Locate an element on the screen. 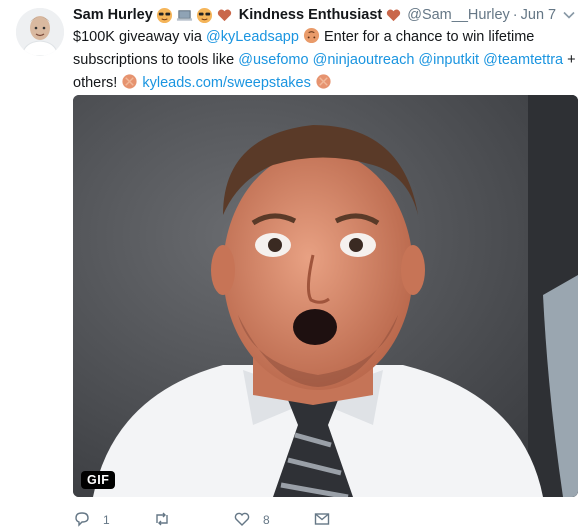 The image size is (586, 530). tweet-text-segment: Enter for a chance to win lifetime is located at coordinates (427, 37).